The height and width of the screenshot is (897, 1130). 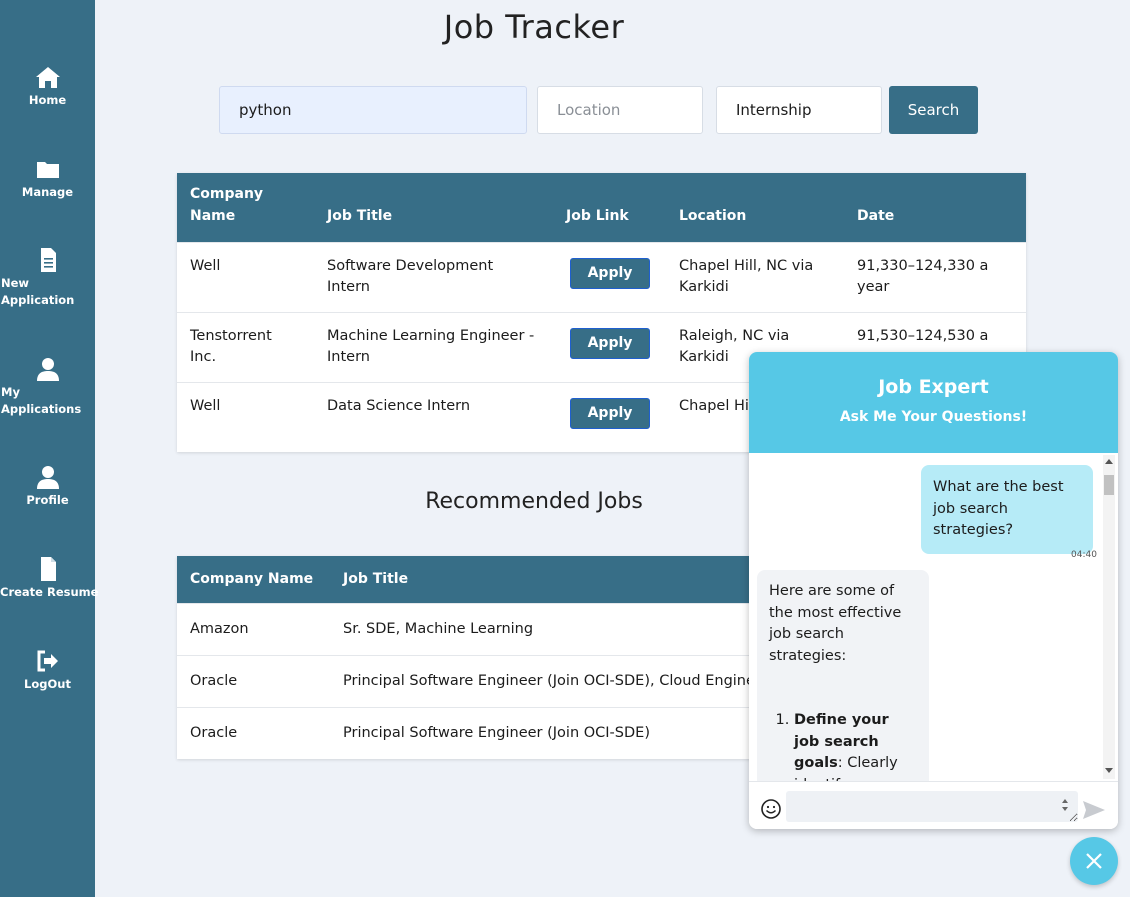 What do you see at coordinates (1094, 810) in the screenshot?
I see `send-icon` at bounding box center [1094, 810].